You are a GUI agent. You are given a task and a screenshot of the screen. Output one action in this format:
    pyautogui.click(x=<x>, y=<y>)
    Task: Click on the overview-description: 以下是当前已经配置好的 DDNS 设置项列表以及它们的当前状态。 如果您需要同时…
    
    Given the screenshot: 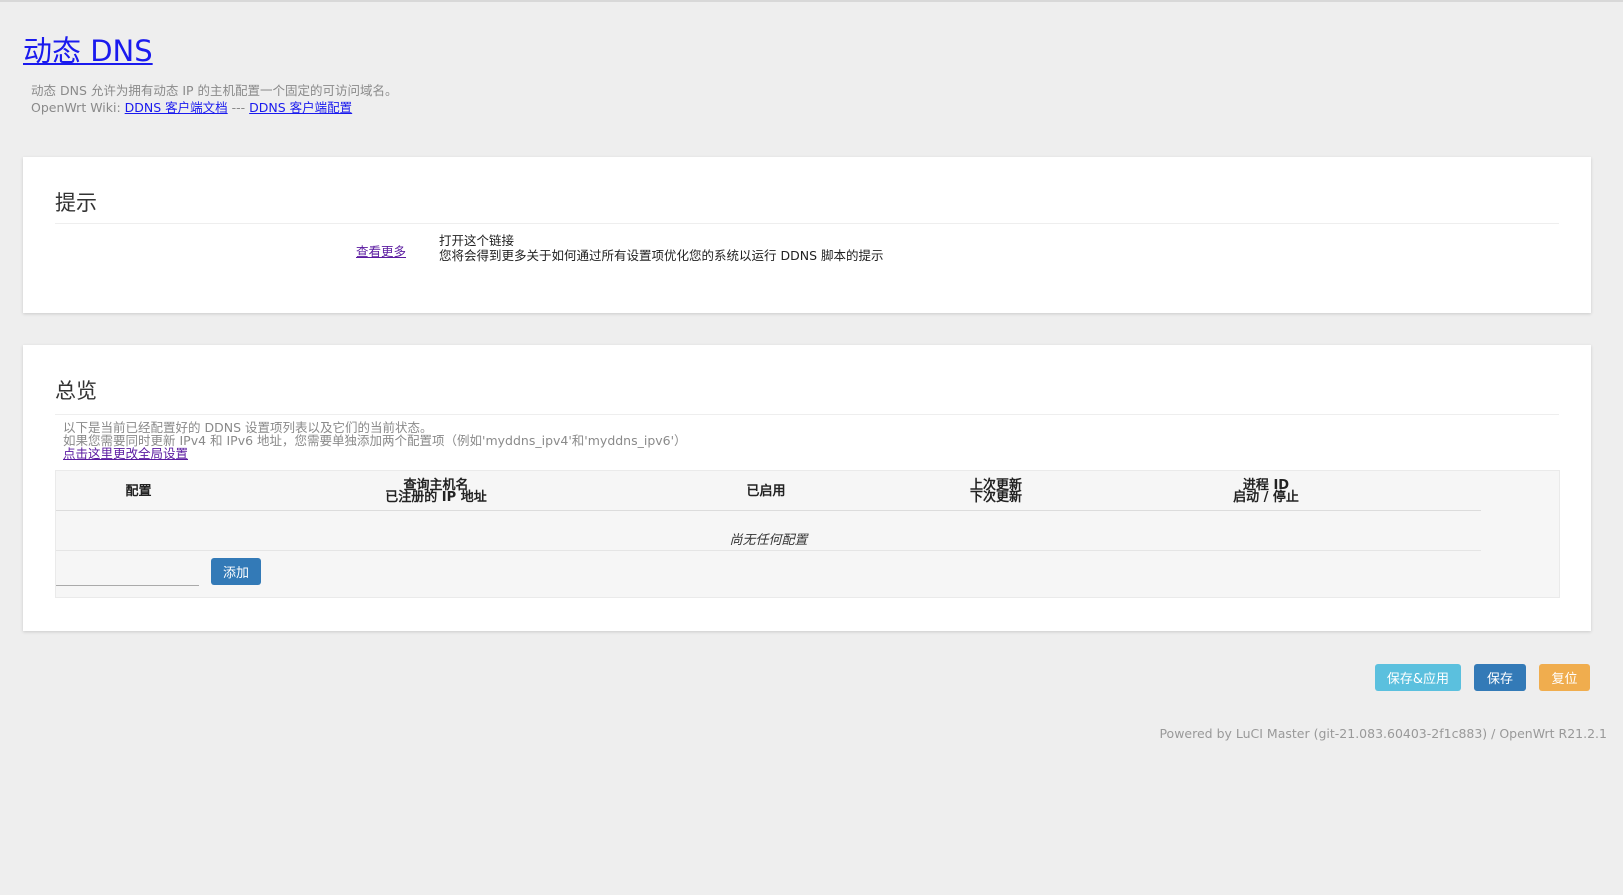 What is the action you would take?
    pyautogui.click(x=375, y=440)
    